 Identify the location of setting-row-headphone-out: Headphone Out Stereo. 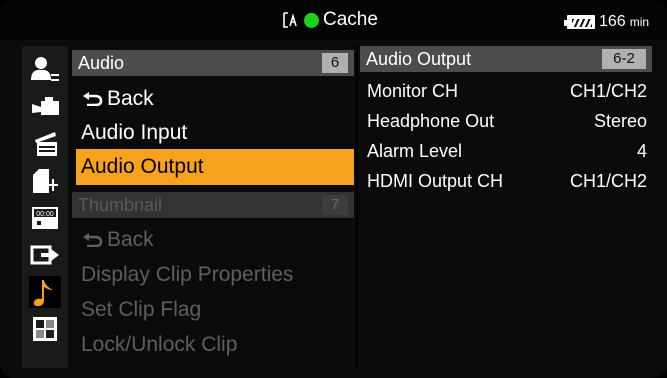
(507, 121).